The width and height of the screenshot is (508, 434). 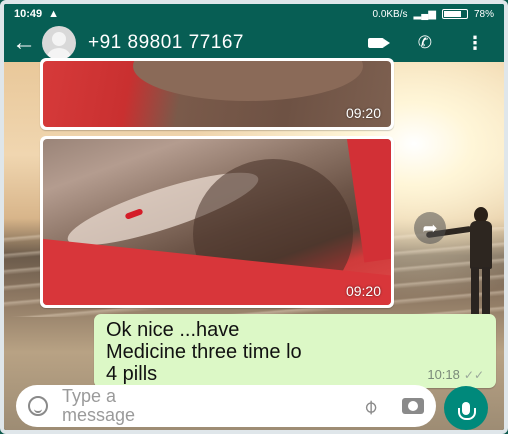 I want to click on more-icon: ⋮, so click(x=475, y=43).